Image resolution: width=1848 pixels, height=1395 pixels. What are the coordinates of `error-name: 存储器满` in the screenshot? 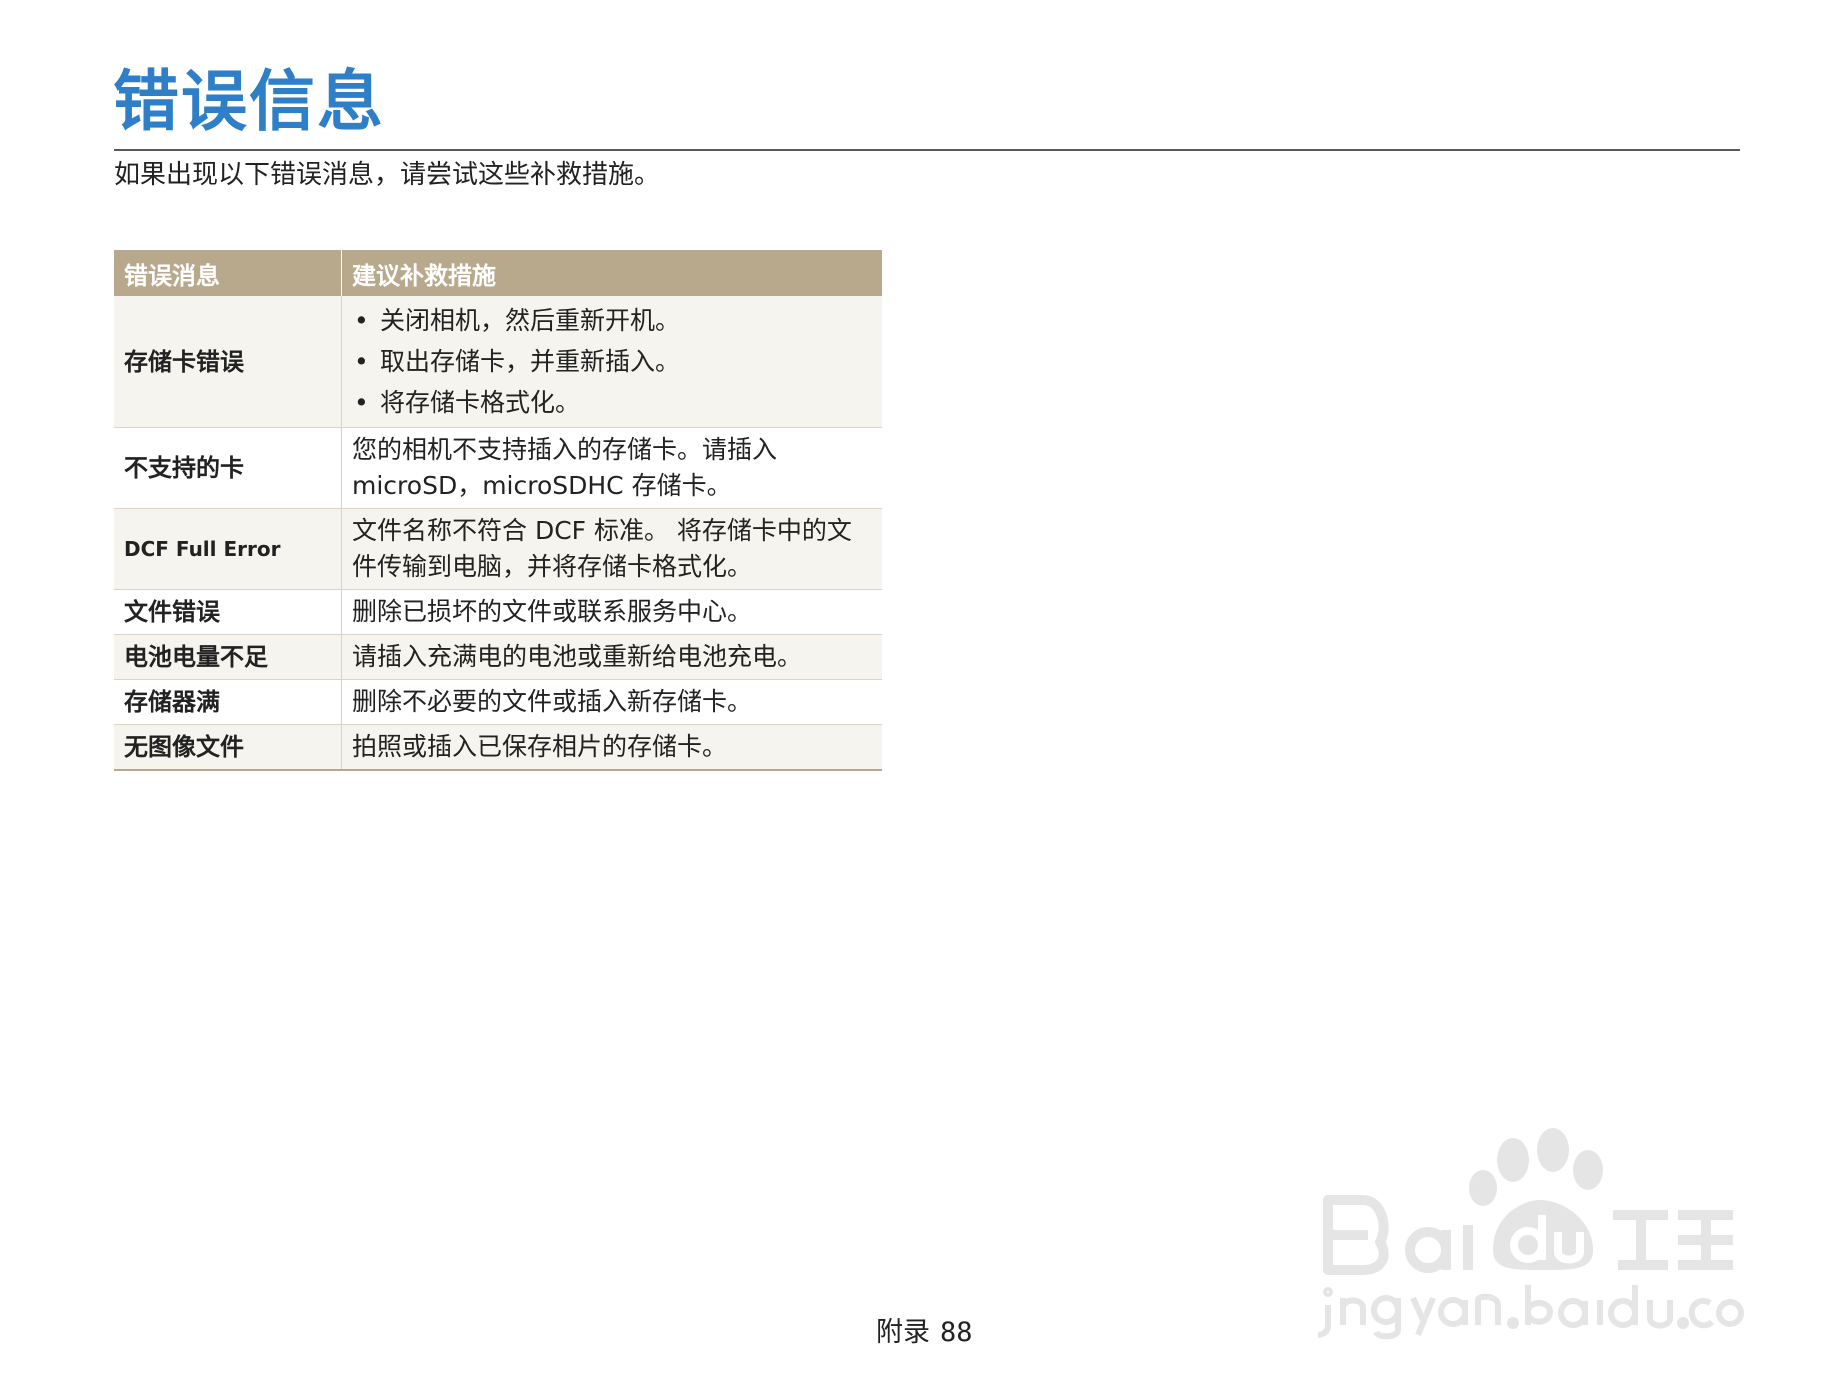 It's located at (228, 702).